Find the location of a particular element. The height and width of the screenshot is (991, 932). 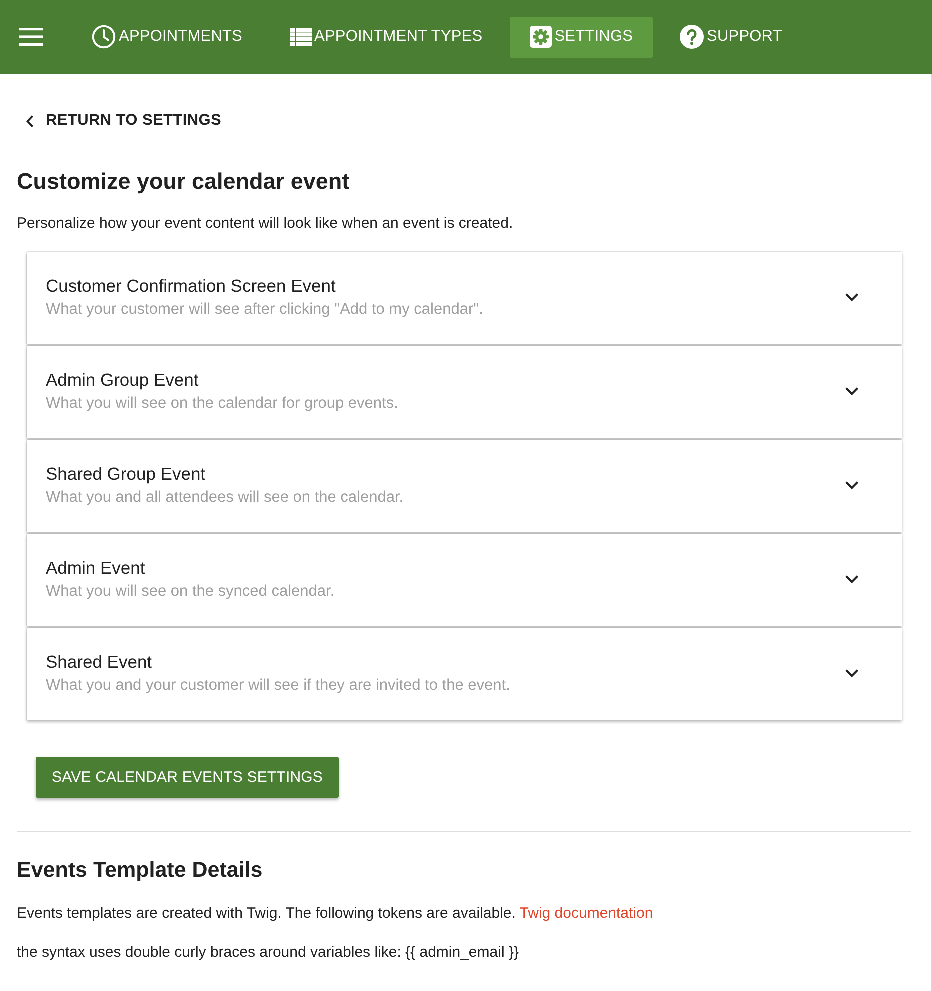

save-button: SAVE CALENDAR EVENTS SETTINGS is located at coordinates (188, 777).